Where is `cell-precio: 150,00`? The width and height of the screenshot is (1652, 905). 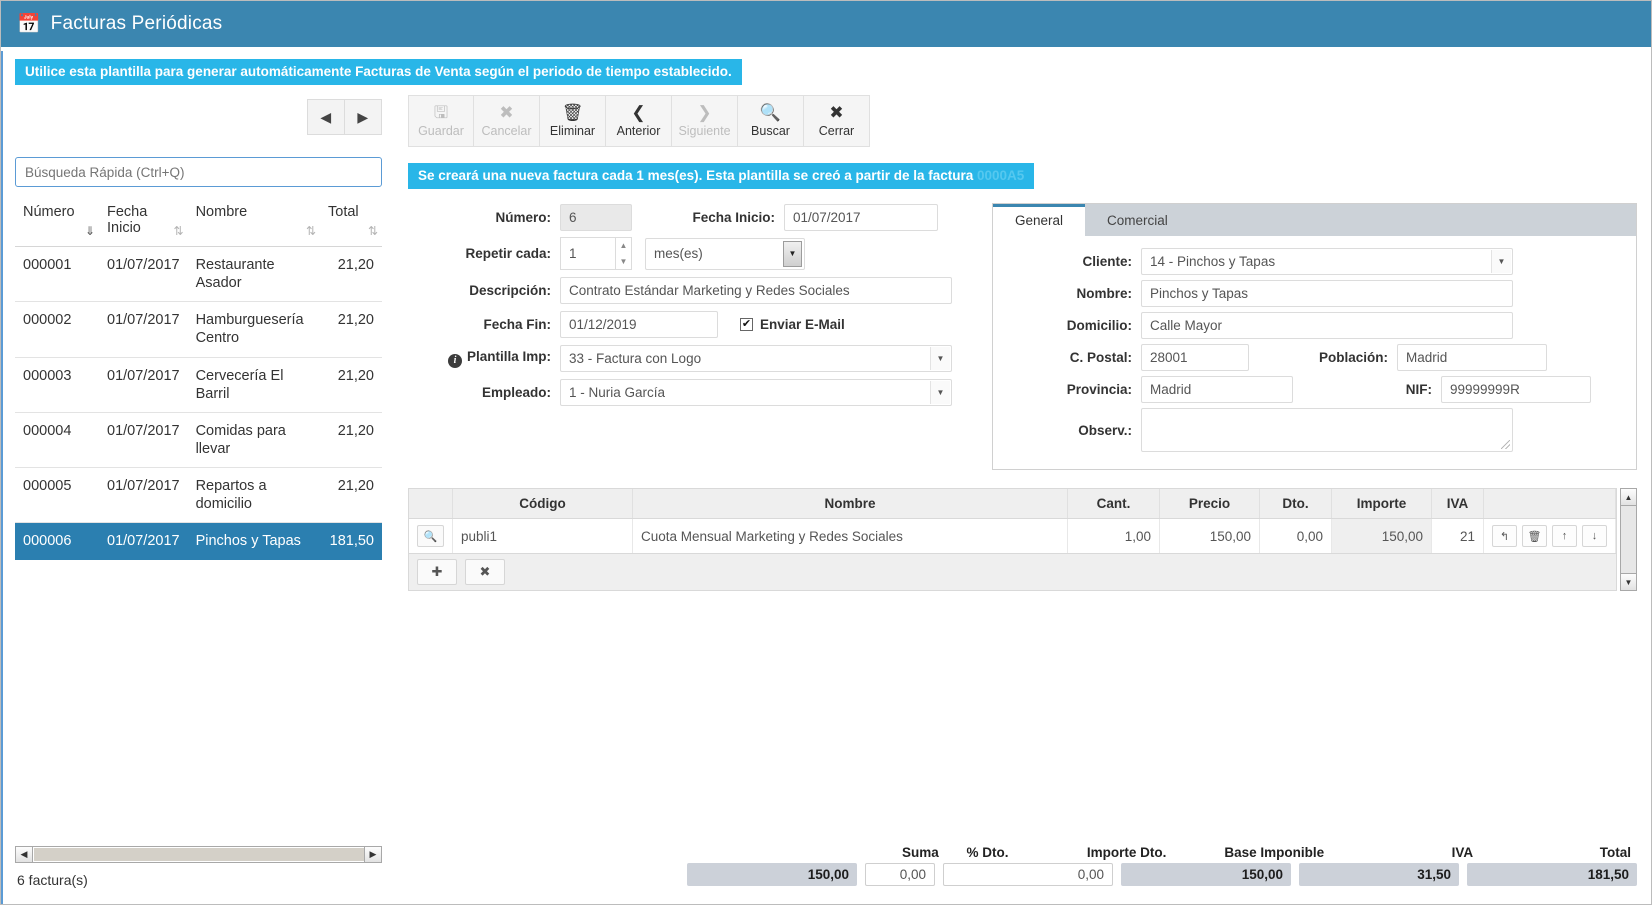
cell-precio: 150,00 is located at coordinates (1209, 536).